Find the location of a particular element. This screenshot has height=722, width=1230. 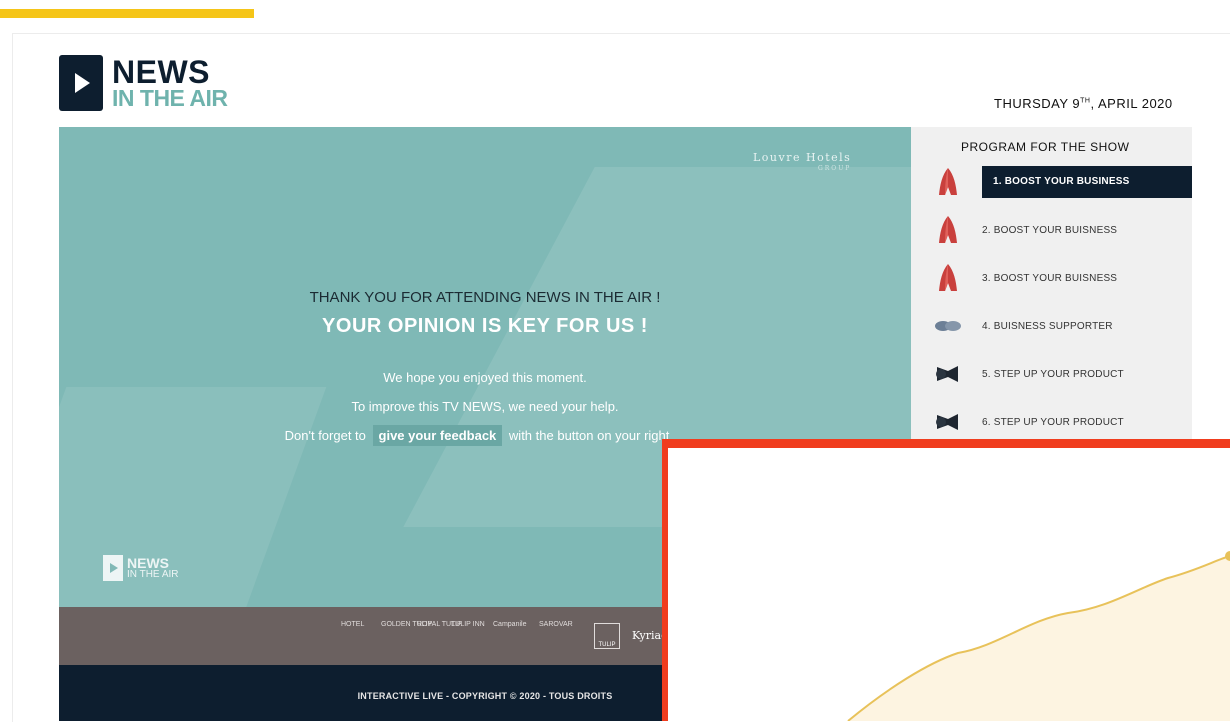

hero-shape is located at coordinates (193, 497).